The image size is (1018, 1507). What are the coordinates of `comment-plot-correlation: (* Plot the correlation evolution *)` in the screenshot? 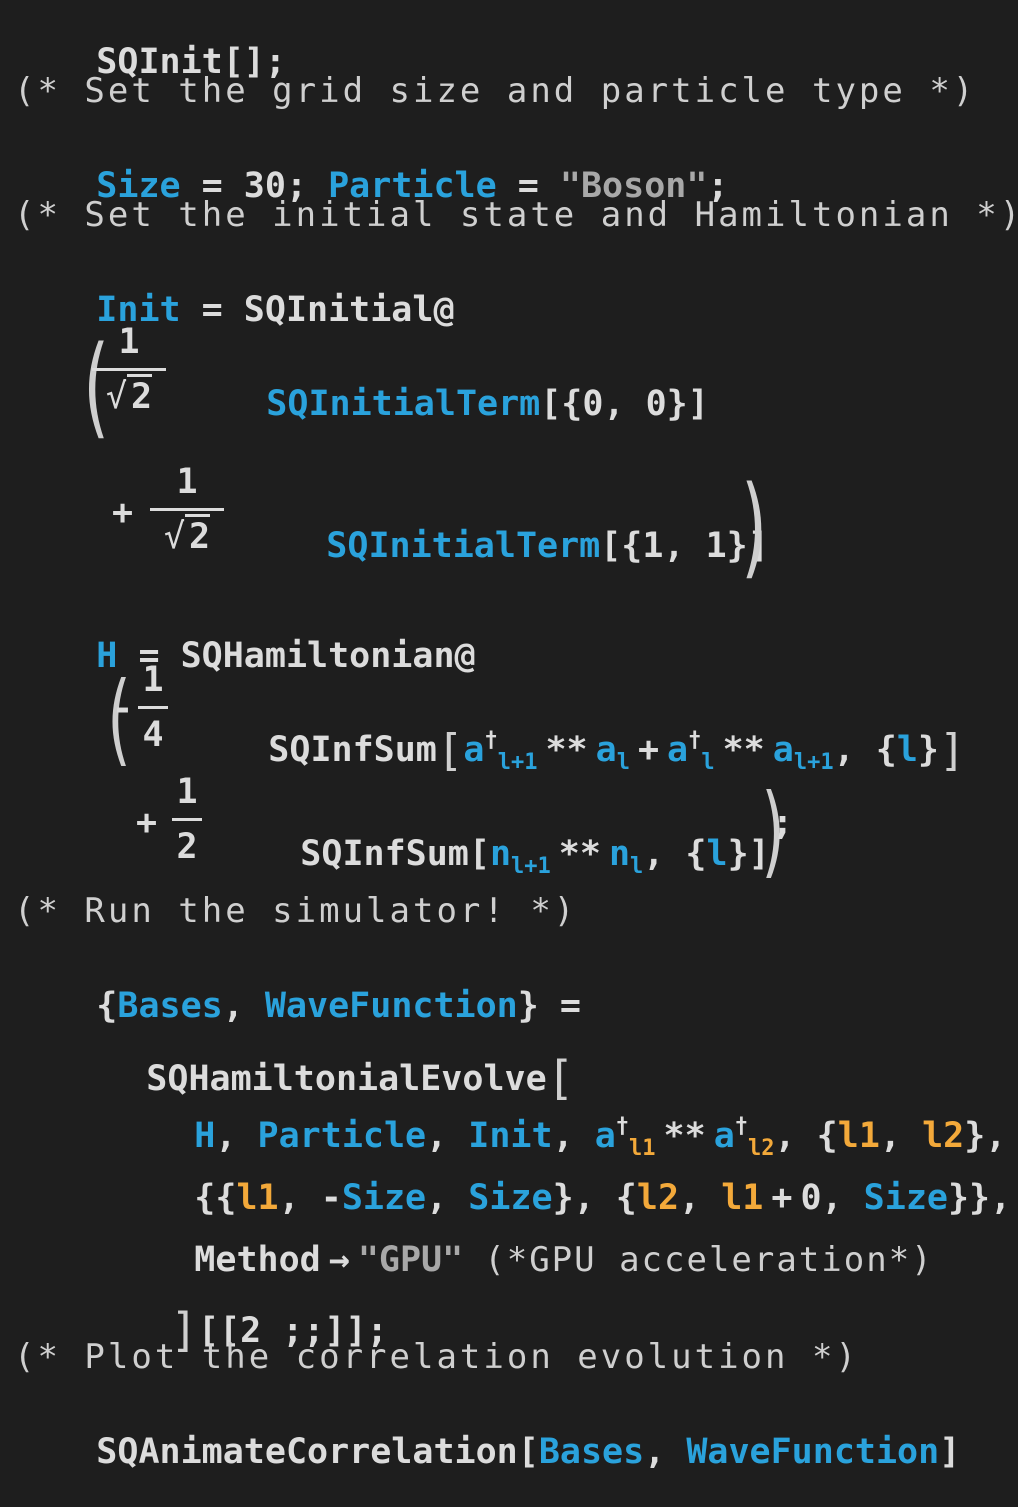 It's located at (436, 1357).